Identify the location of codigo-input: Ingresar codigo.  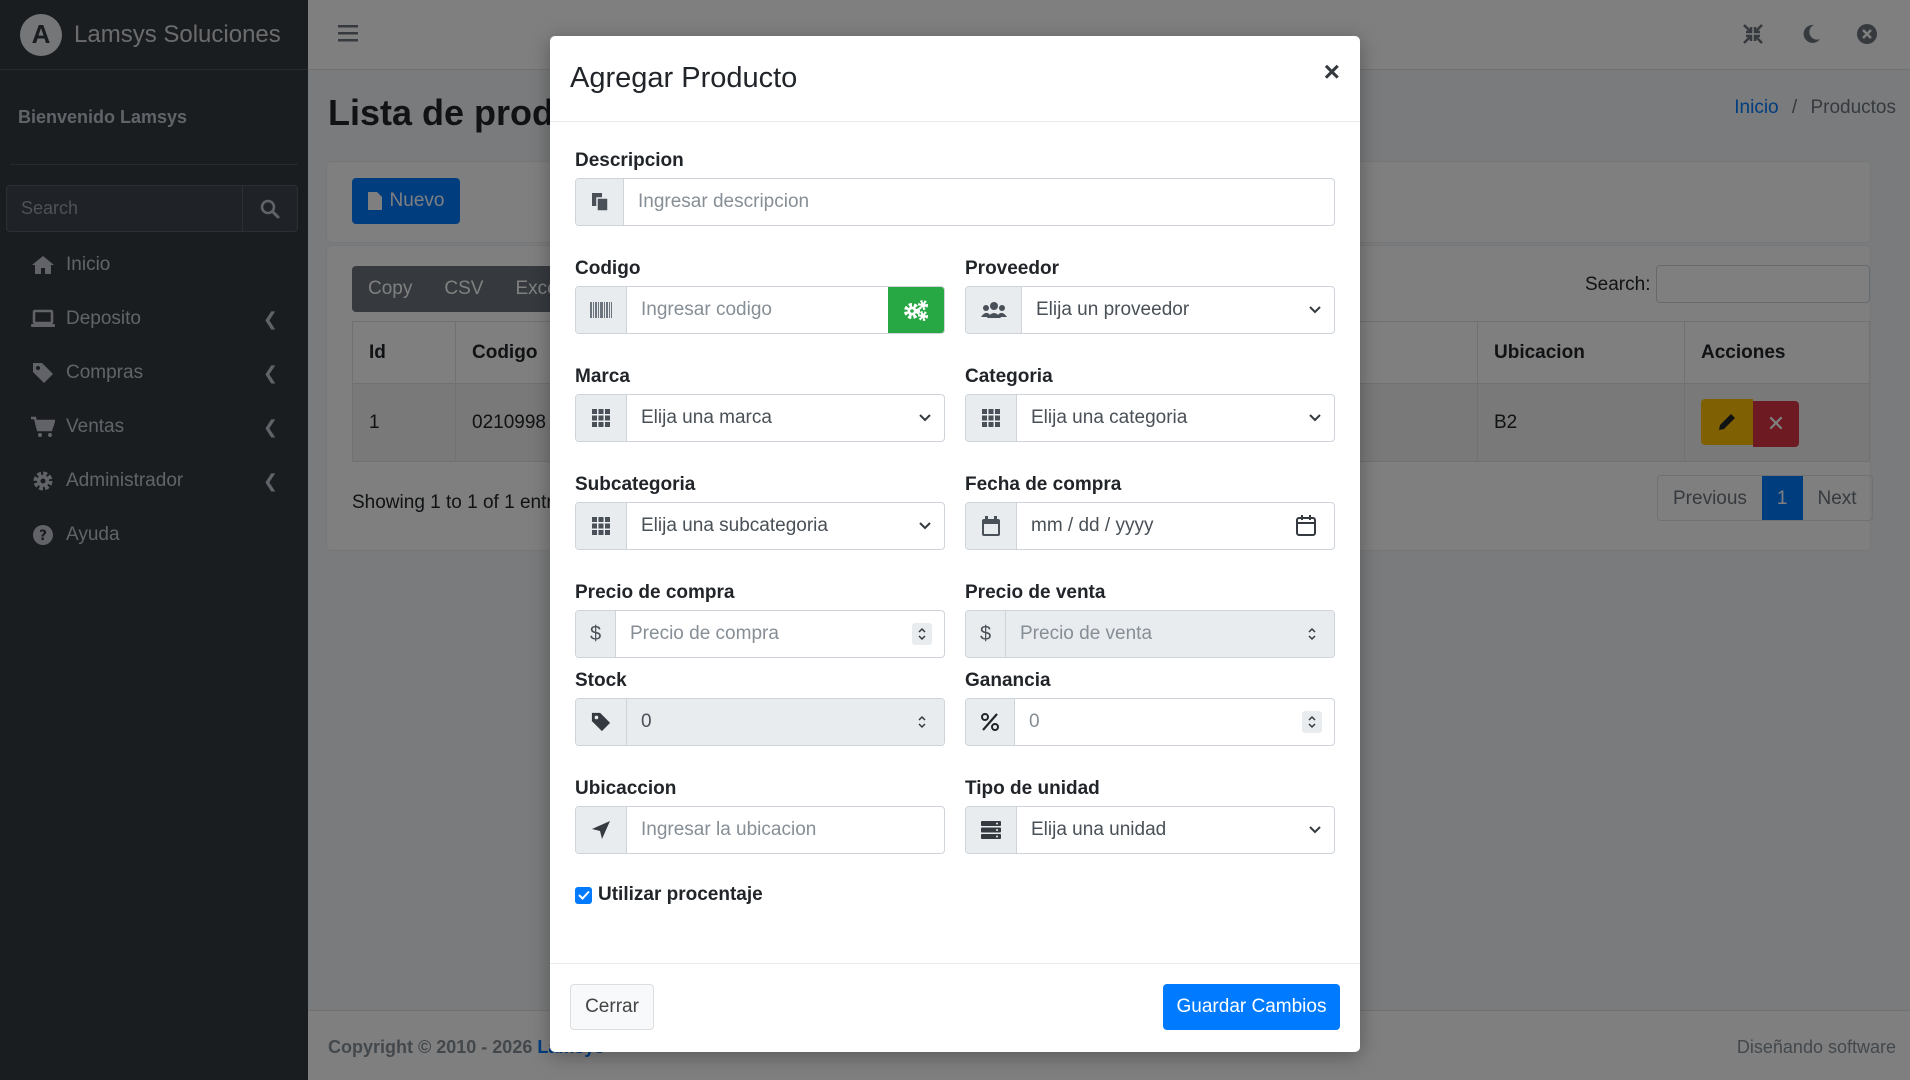
(757, 310).